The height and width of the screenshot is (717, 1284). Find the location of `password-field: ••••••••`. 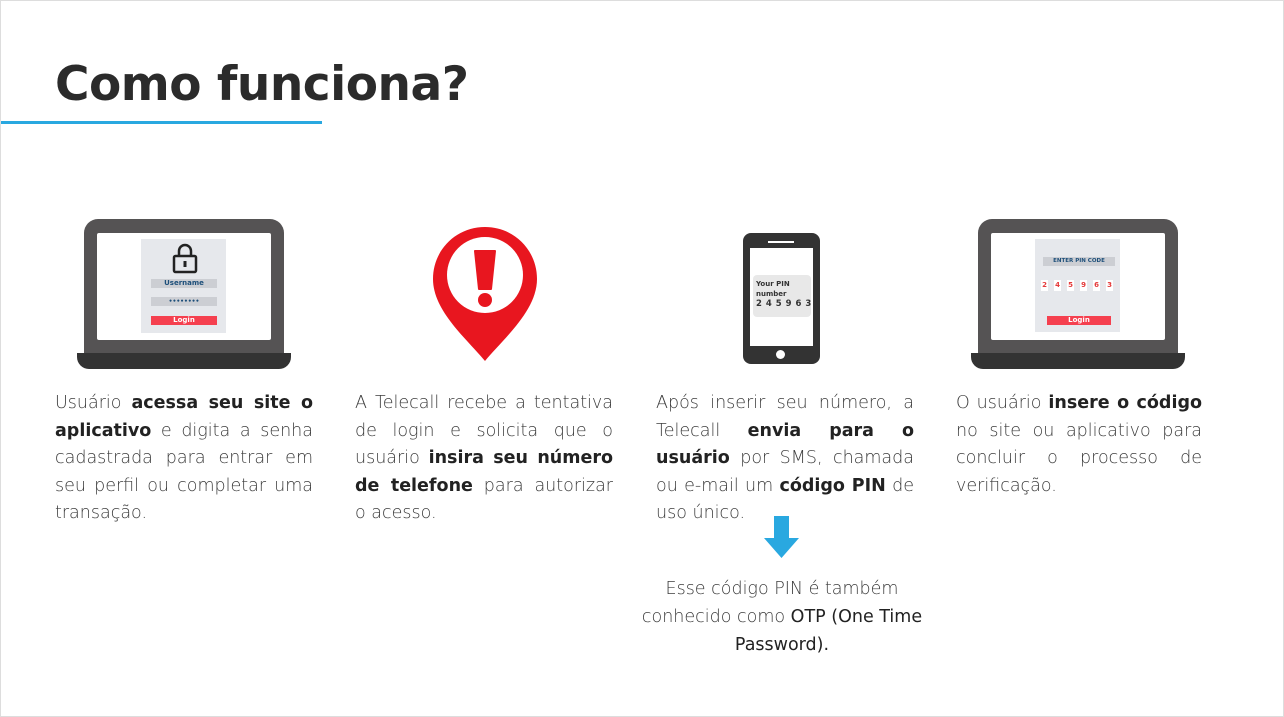

password-field: •••••••• is located at coordinates (184, 301).